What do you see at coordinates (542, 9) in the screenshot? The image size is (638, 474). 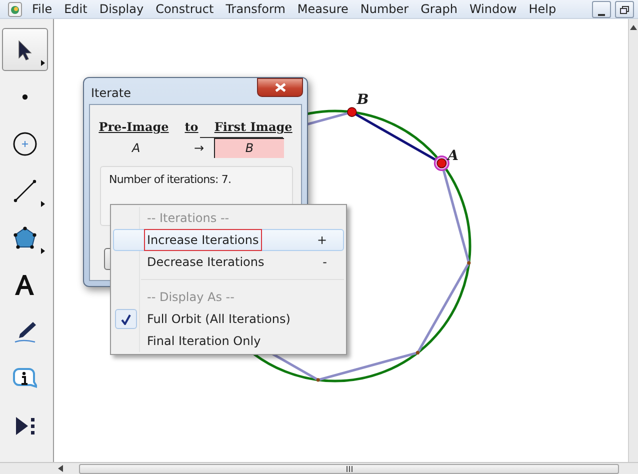 I see `menu-item: Help` at bounding box center [542, 9].